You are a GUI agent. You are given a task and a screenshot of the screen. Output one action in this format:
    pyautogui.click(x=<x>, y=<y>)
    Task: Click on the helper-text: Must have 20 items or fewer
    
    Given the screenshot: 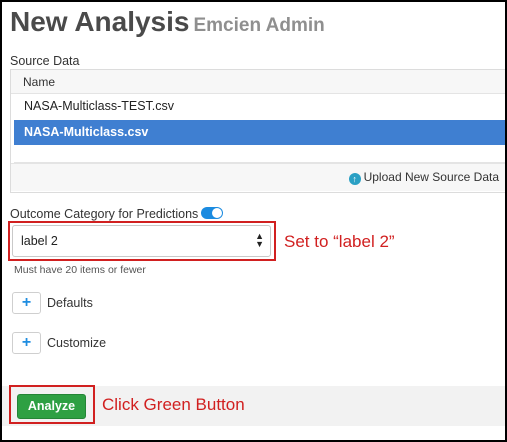 What is the action you would take?
    pyautogui.click(x=80, y=270)
    